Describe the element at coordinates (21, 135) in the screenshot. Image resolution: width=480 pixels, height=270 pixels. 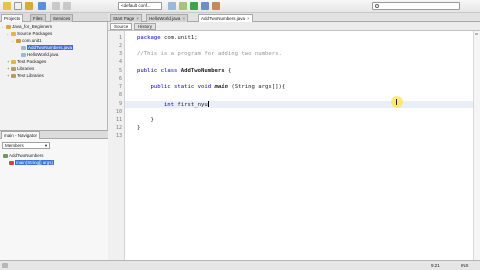
I see `tab-navigator: main - Navigator` at that location.